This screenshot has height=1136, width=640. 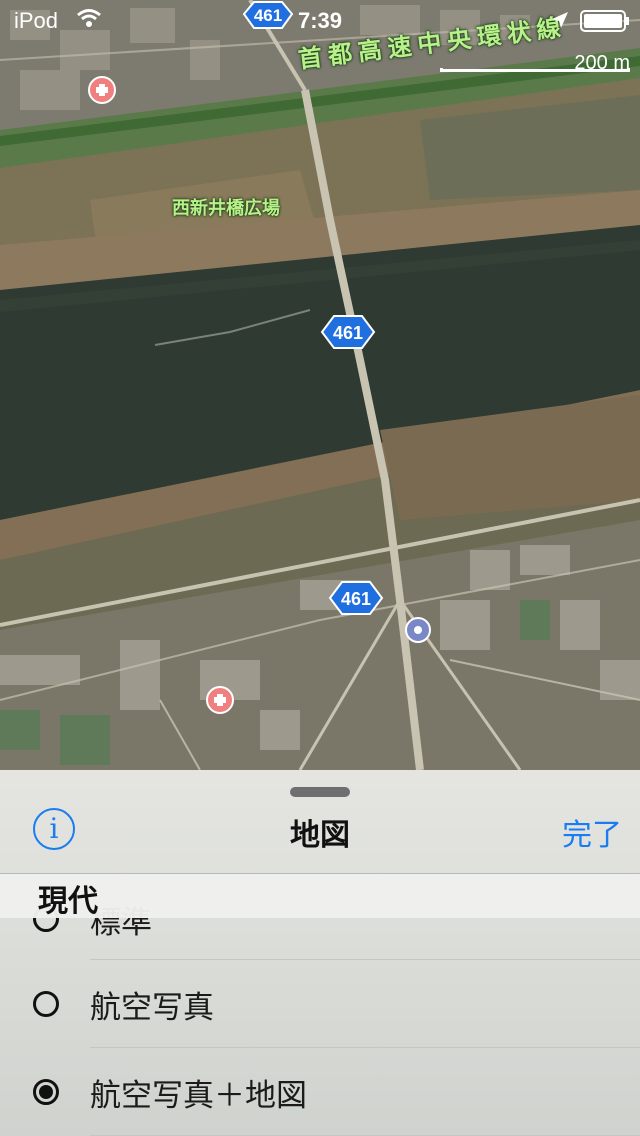 What do you see at coordinates (226, 208) in the screenshot?
I see `park-label: 西新井橋広場` at bounding box center [226, 208].